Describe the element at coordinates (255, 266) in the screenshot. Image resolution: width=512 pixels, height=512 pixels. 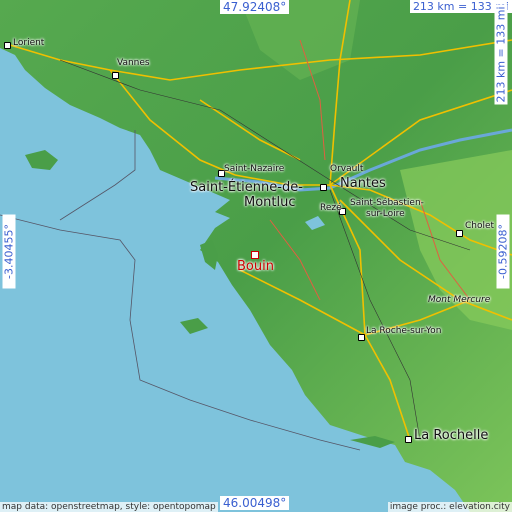
I see `label-selected-bouin: Bouin` at that location.